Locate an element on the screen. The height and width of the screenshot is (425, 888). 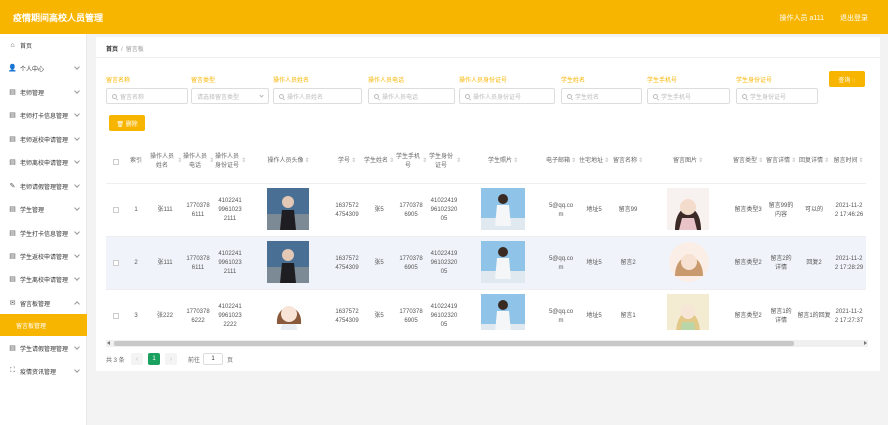
col-address: 住宅地址 ⇕ is located at coordinates (594, 162).